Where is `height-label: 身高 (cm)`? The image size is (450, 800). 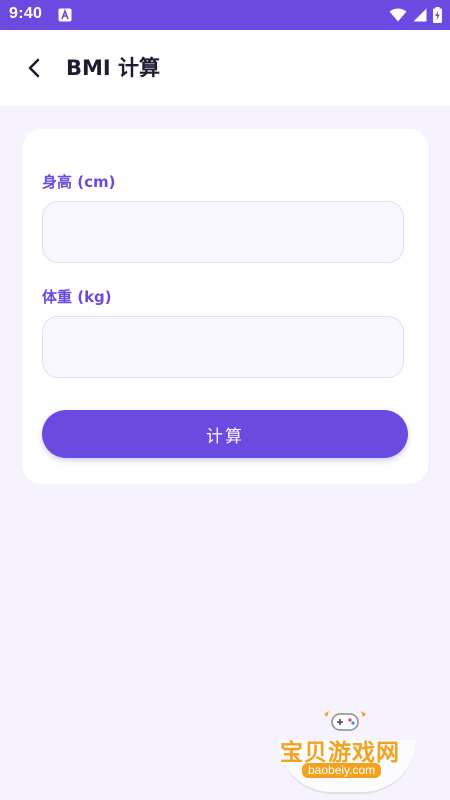
height-label: 身高 (cm) is located at coordinates (79, 182).